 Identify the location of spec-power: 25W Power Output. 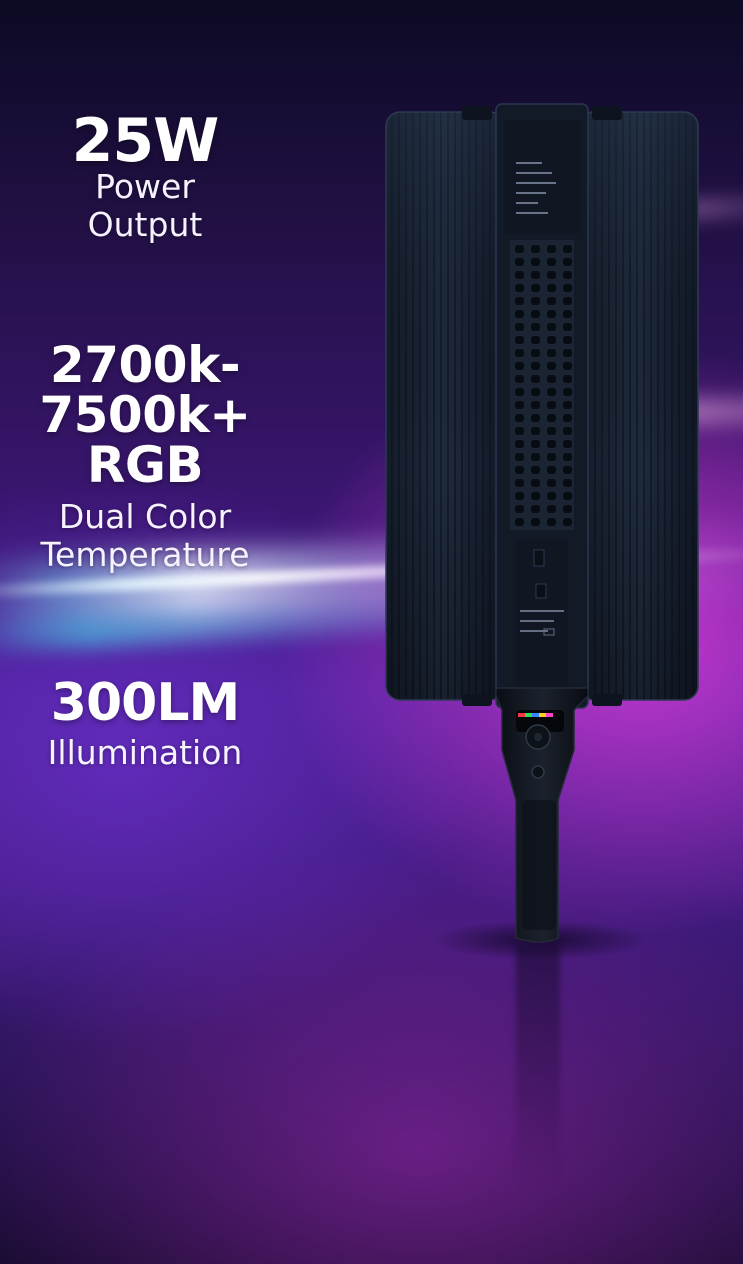
(145, 175).